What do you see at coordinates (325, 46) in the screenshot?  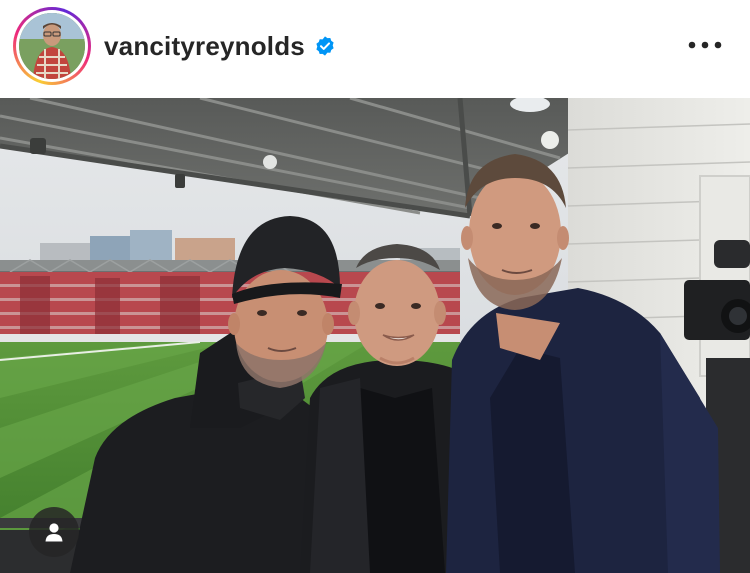 I see `verified-badge-icon` at bounding box center [325, 46].